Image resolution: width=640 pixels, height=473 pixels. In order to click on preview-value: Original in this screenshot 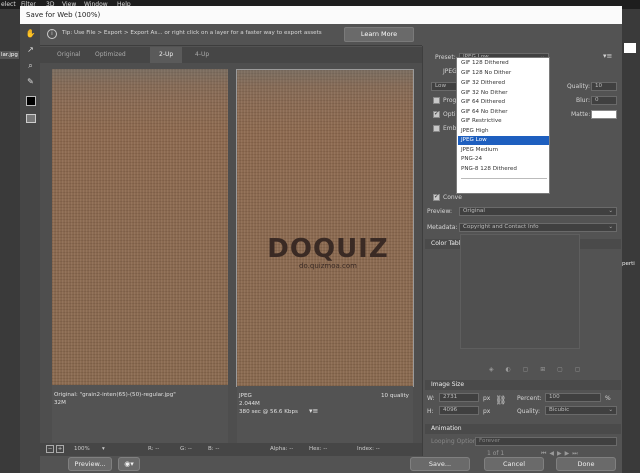, I will do `click(474, 211)`.